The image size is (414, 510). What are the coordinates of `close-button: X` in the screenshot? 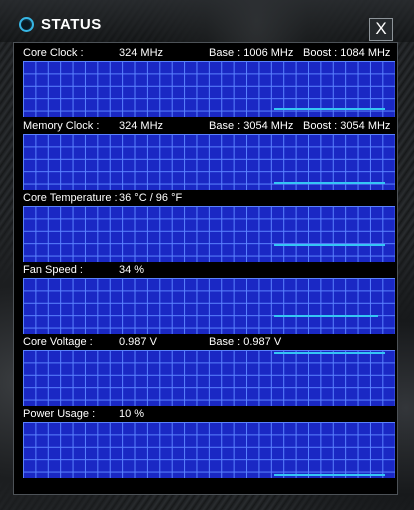 It's located at (381, 29).